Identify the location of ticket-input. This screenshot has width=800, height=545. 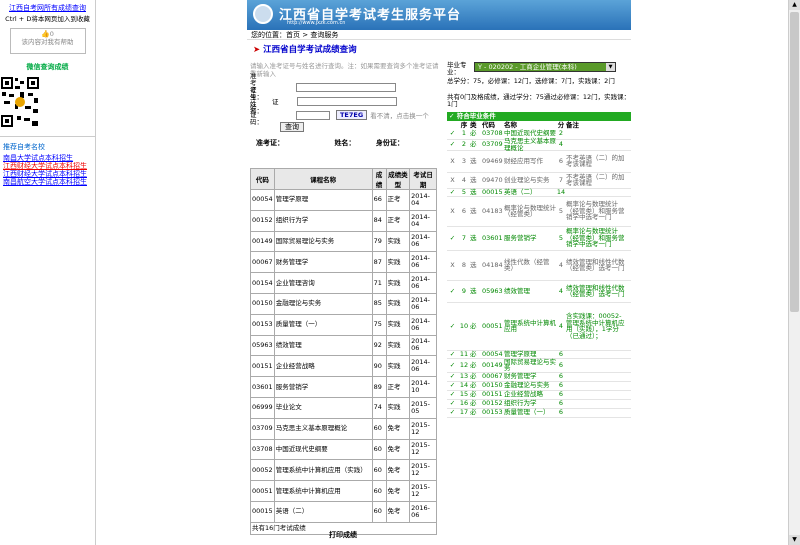
(346, 87).